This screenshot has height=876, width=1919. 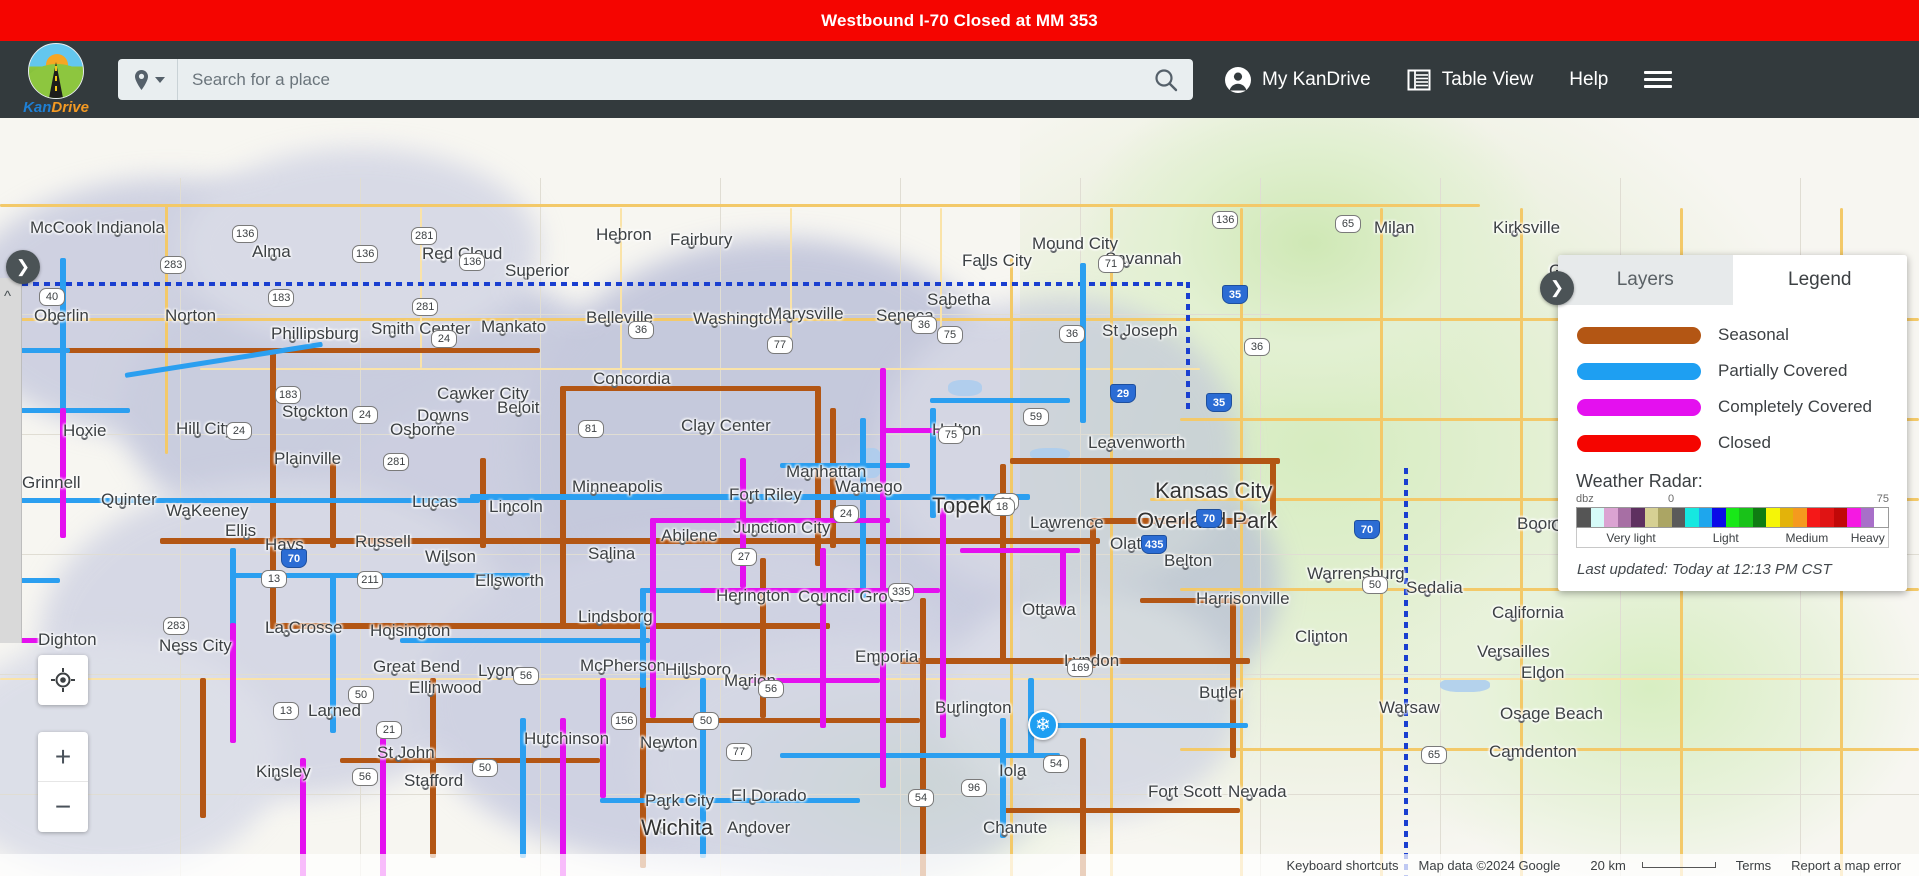 What do you see at coordinates (1489, 865) in the screenshot?
I see `map-data-text: Map data ©2024 Google` at bounding box center [1489, 865].